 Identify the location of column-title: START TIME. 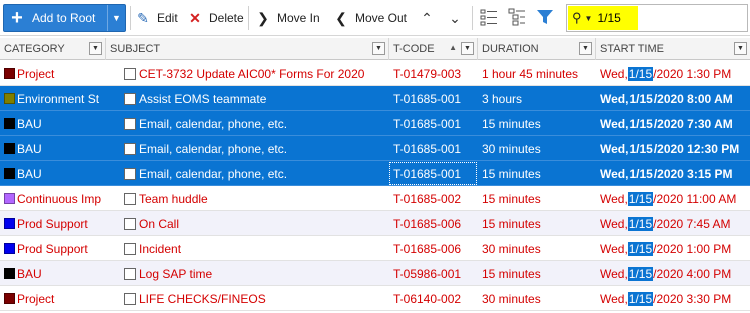
(632, 49).